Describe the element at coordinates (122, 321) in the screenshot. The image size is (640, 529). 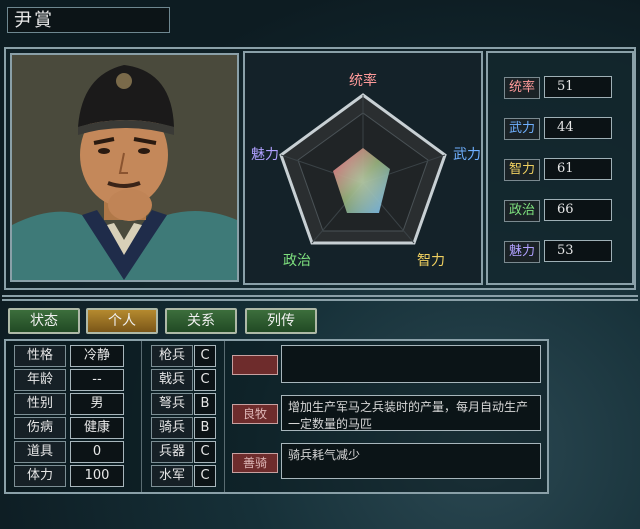
I see `tab-personal: 个人` at that location.